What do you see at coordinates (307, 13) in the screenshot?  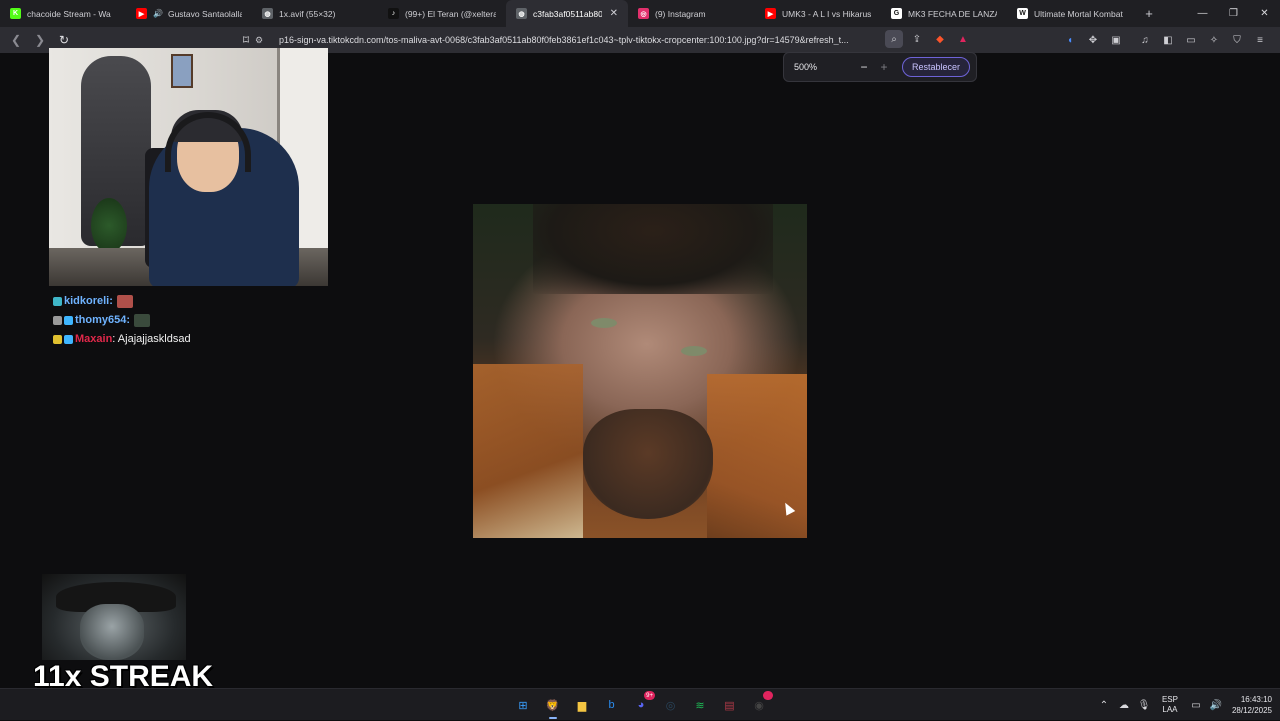 I see `tab-title: 1x.avif (55×32)` at bounding box center [307, 13].